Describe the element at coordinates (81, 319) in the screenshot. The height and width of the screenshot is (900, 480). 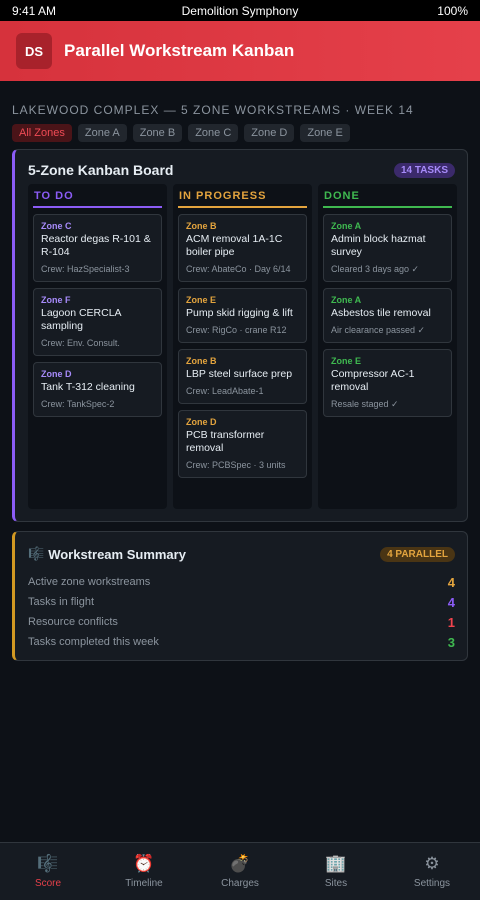
I see `task-title: Lagoon CERCLA sampling` at that location.